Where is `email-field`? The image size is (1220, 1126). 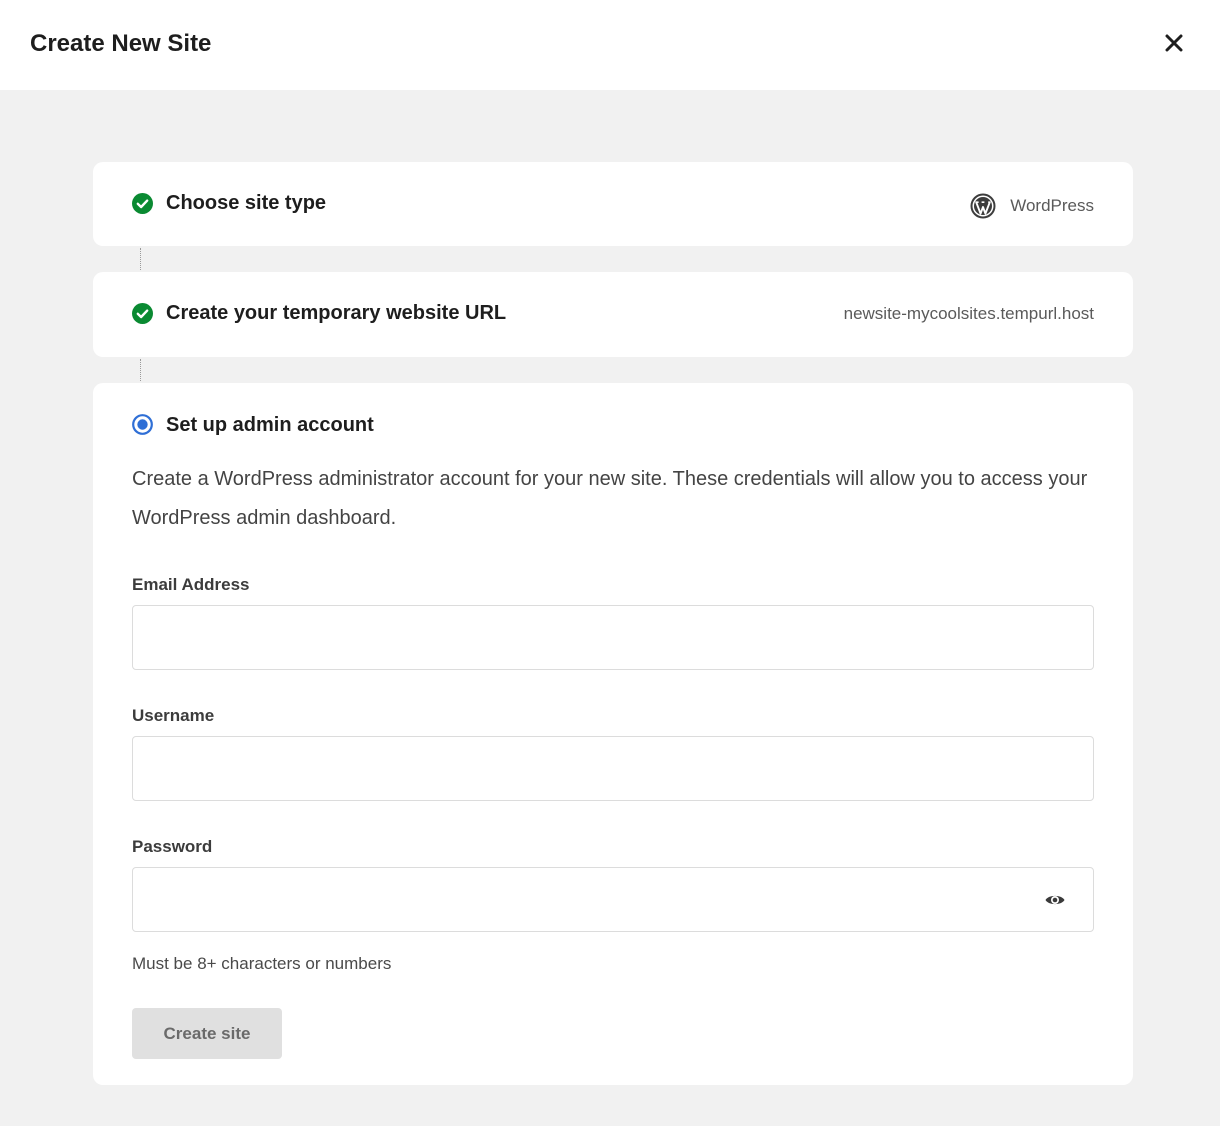
email-field is located at coordinates (613, 637).